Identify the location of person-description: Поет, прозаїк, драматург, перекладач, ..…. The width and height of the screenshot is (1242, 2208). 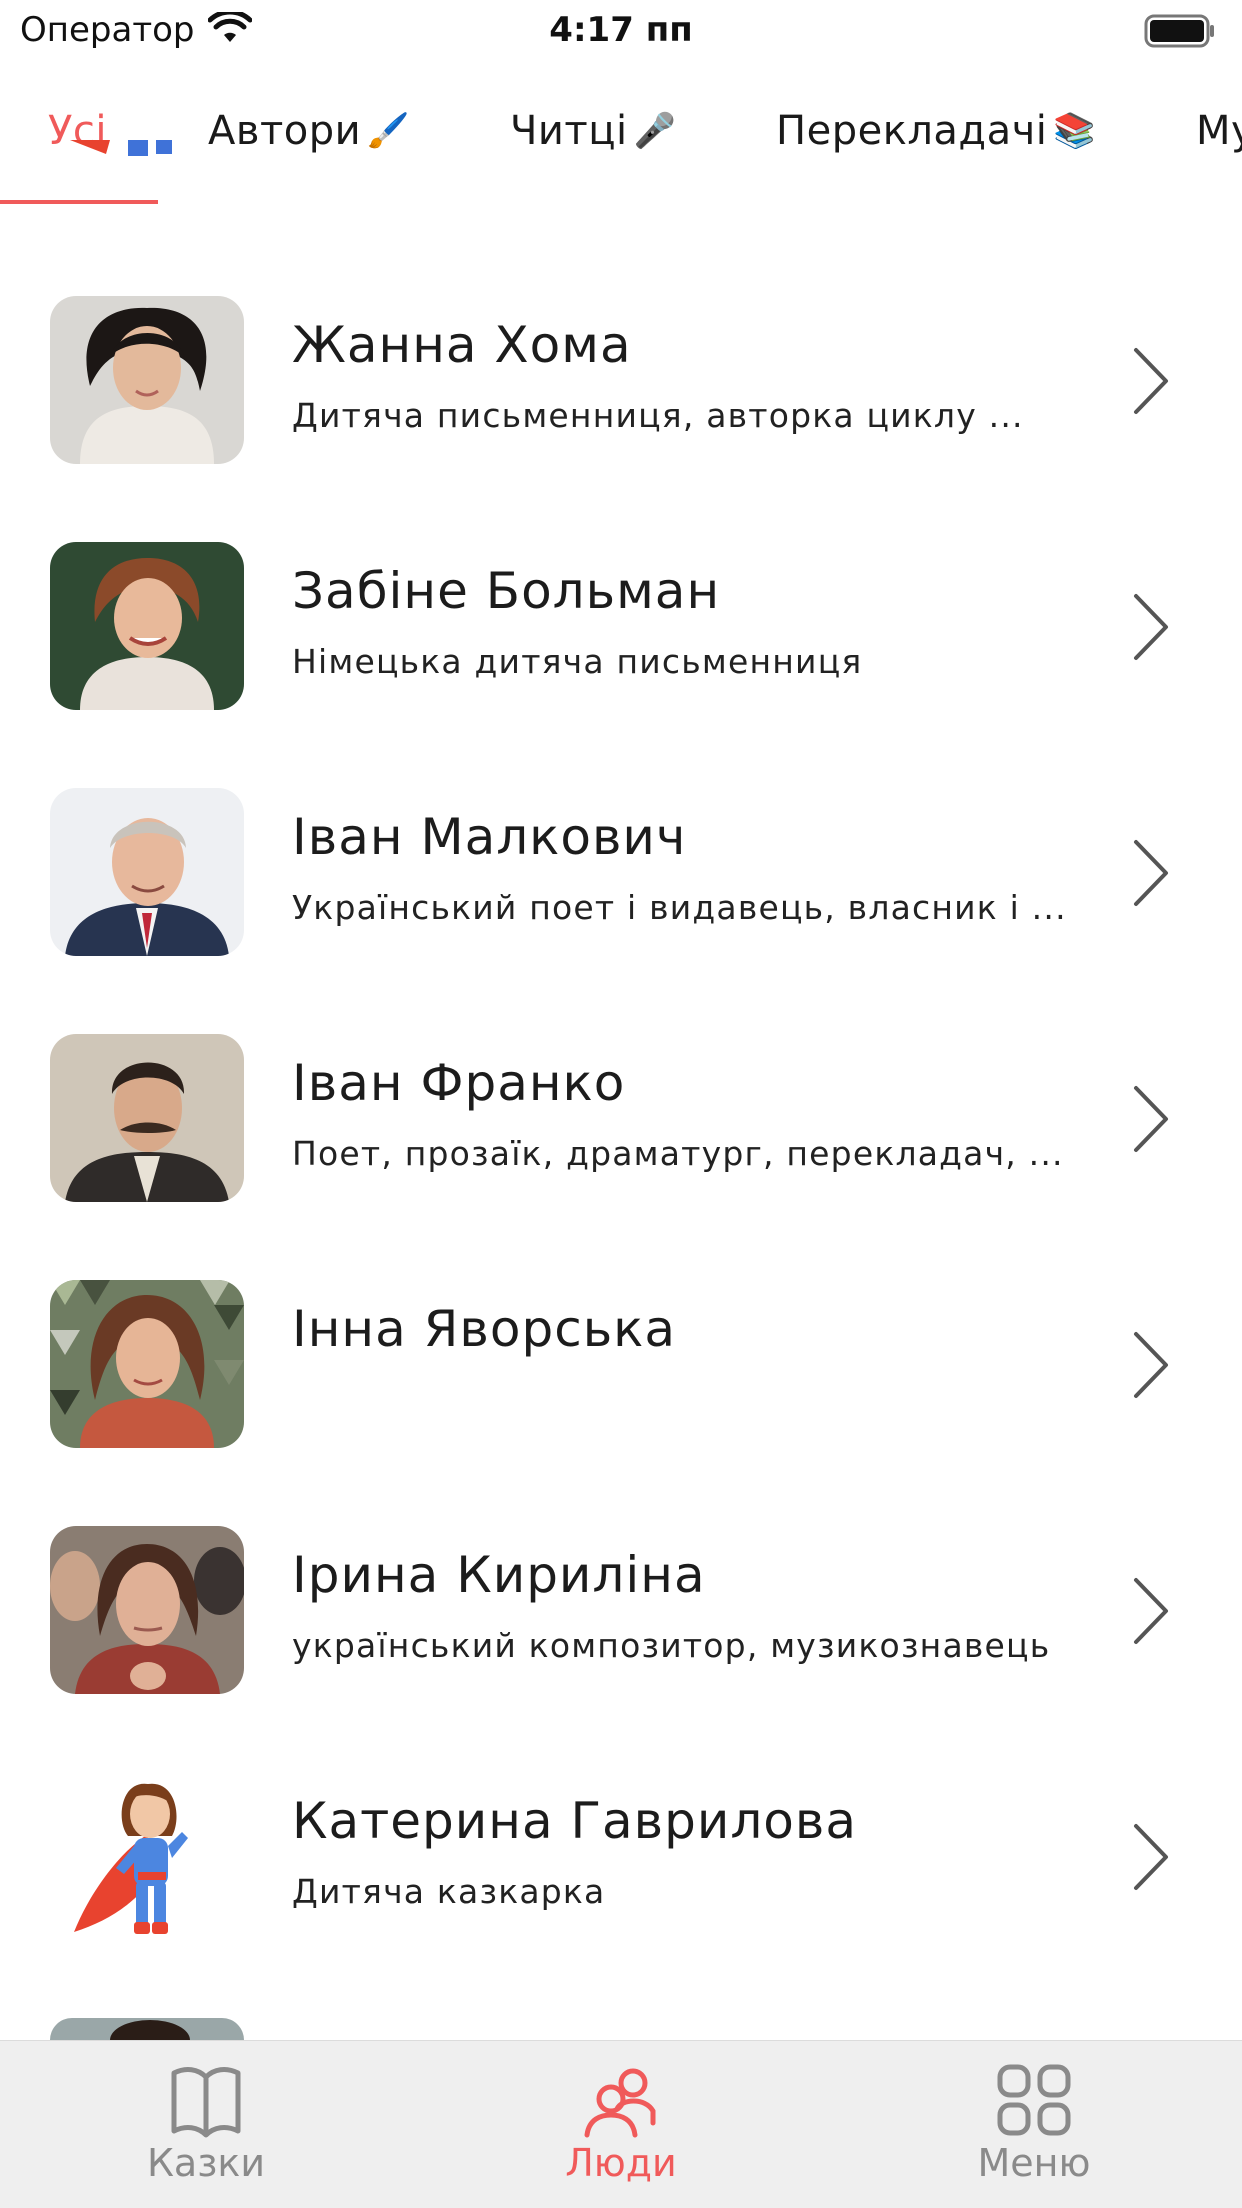
(678, 1153).